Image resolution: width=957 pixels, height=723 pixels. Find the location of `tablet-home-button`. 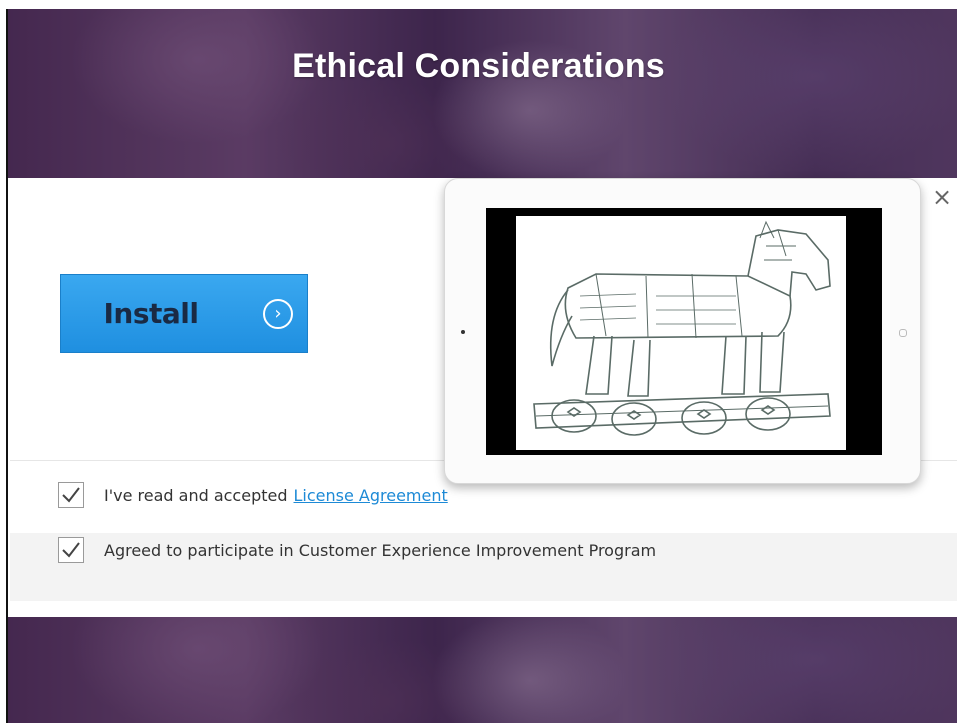

tablet-home-button is located at coordinates (903, 333).